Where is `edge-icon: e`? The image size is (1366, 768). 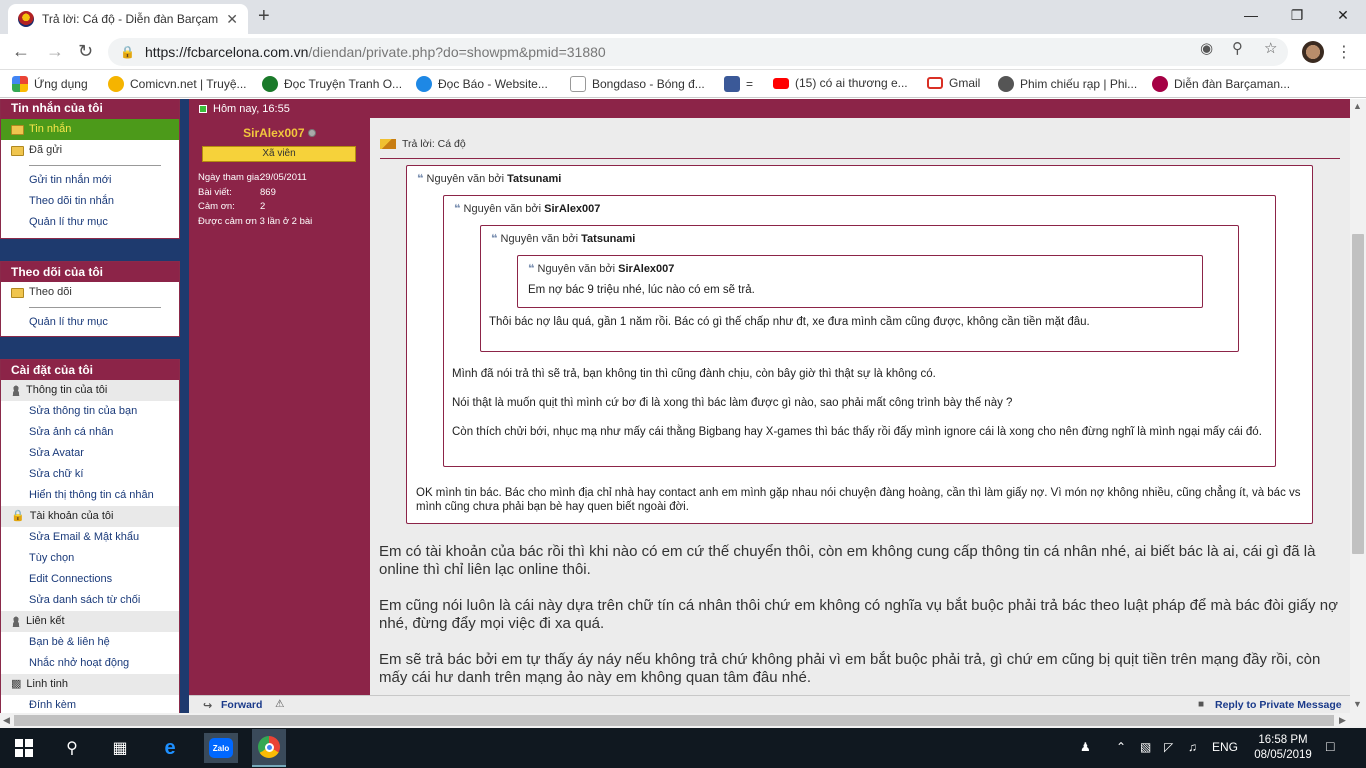 edge-icon: e is located at coordinates (170, 748).